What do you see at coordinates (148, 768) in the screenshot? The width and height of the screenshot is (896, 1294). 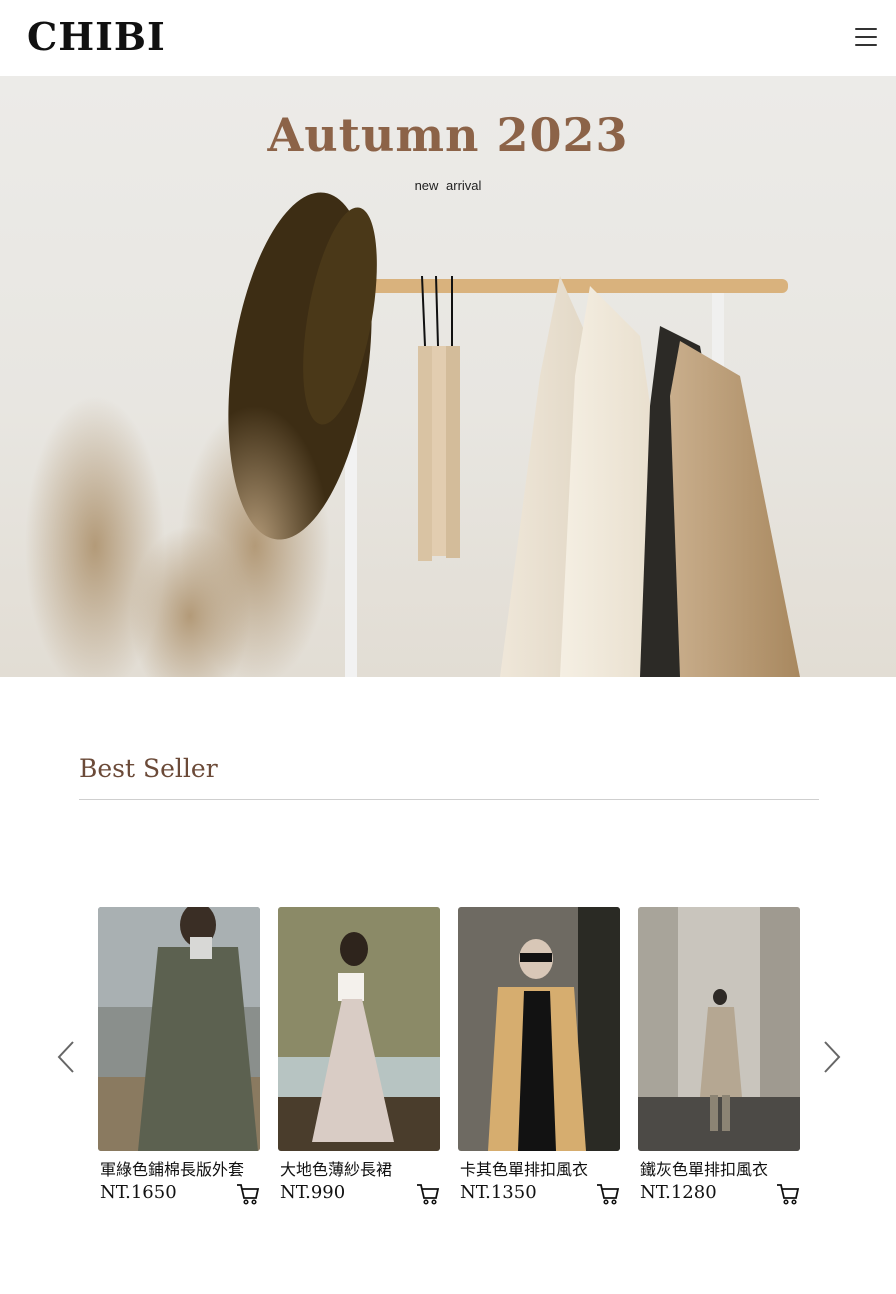 I see `section-title: Best Seller` at bounding box center [148, 768].